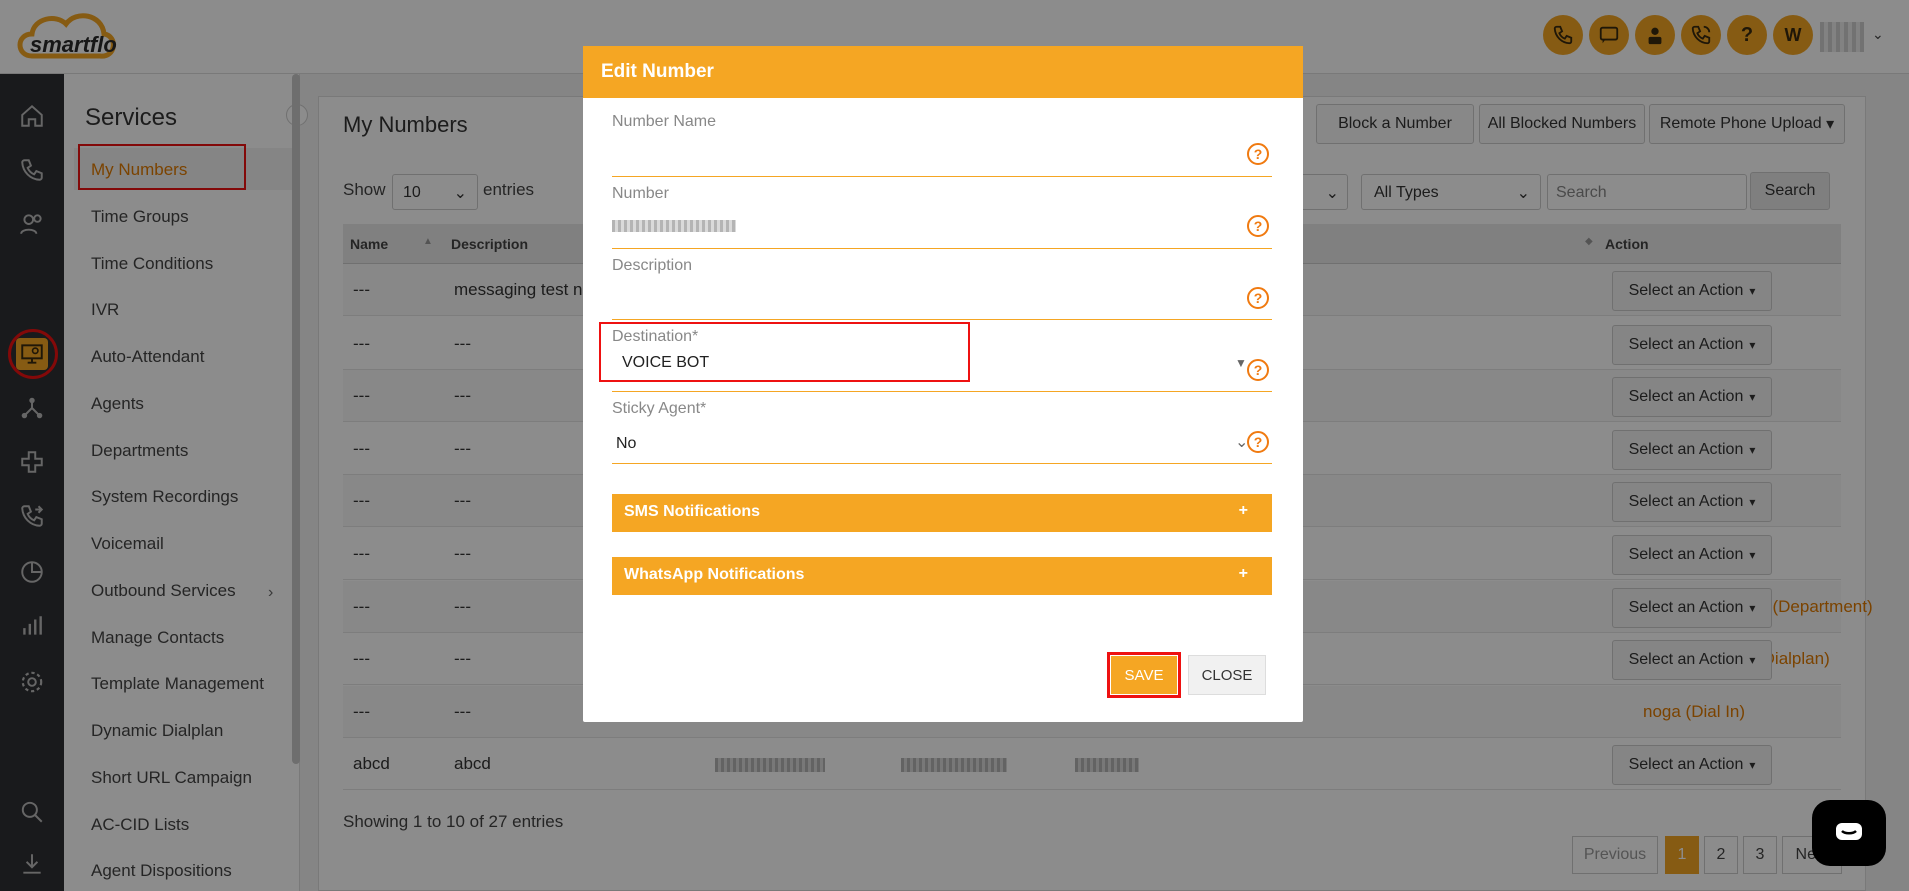  Describe the element at coordinates (926, 302) in the screenshot. I see `description-input` at that location.